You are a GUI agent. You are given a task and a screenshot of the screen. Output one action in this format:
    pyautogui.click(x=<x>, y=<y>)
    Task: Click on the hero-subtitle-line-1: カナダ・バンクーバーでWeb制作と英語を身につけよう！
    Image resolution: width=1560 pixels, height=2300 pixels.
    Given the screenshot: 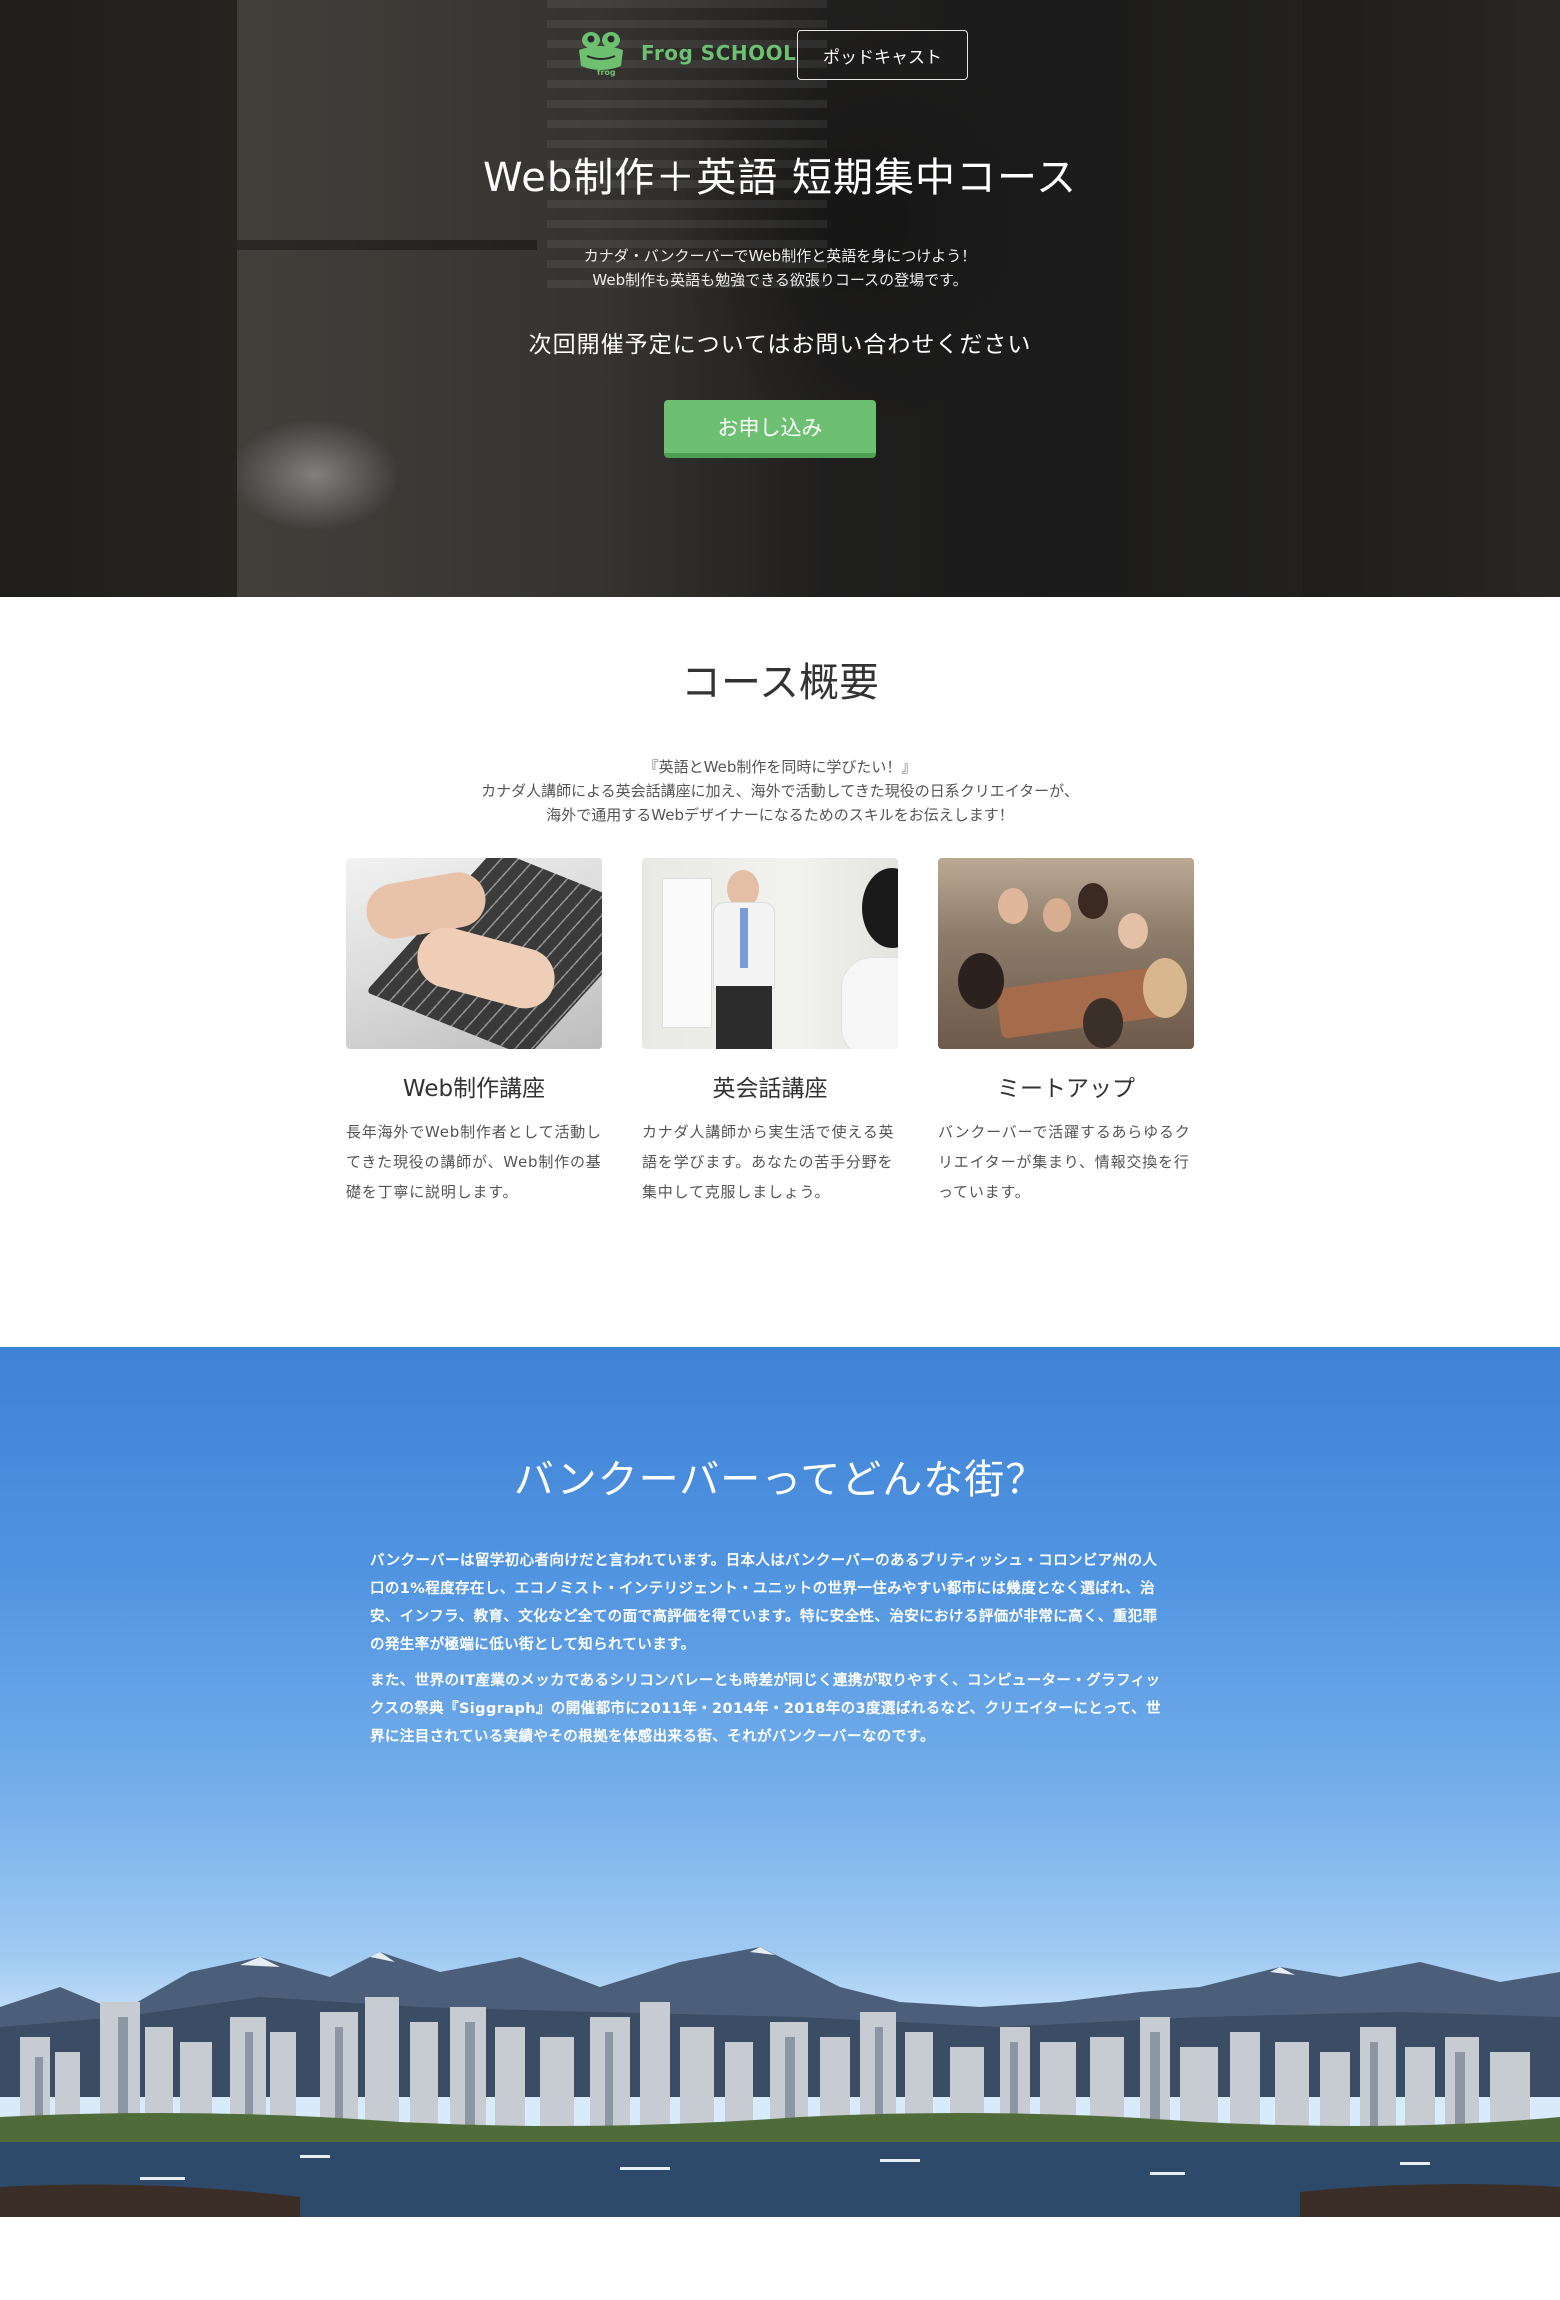 What is the action you would take?
    pyautogui.click(x=780, y=256)
    